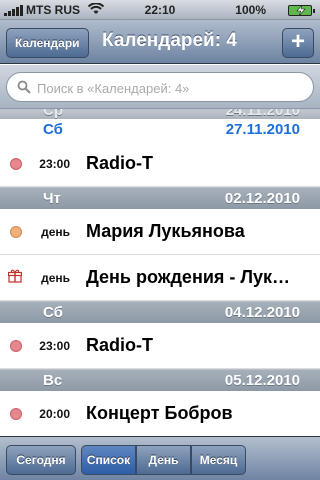  Describe the element at coordinates (53, 114) in the screenshot. I see `section-weekday: Ср` at that location.